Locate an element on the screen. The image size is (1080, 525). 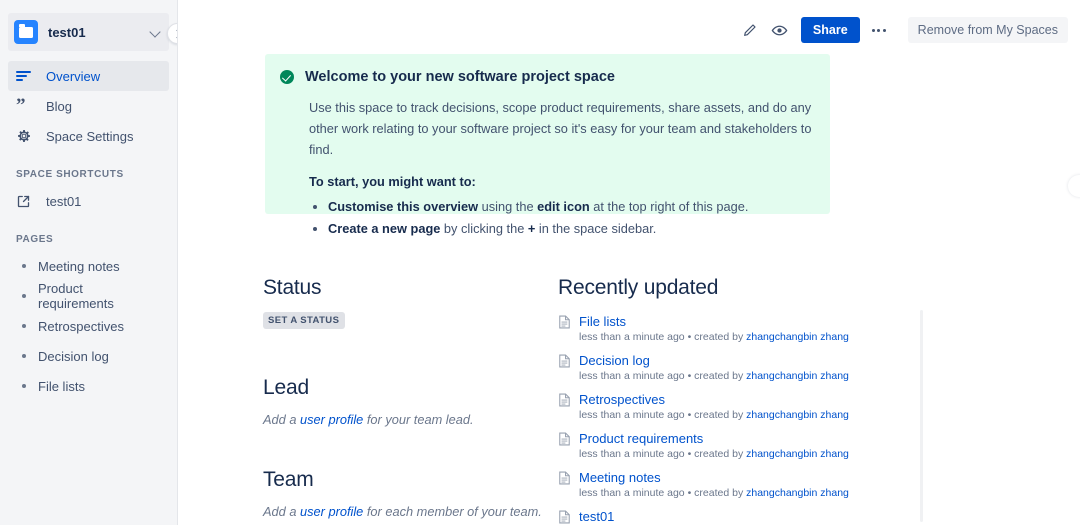
sidebar-page-label: Meeting notes is located at coordinates (79, 266).